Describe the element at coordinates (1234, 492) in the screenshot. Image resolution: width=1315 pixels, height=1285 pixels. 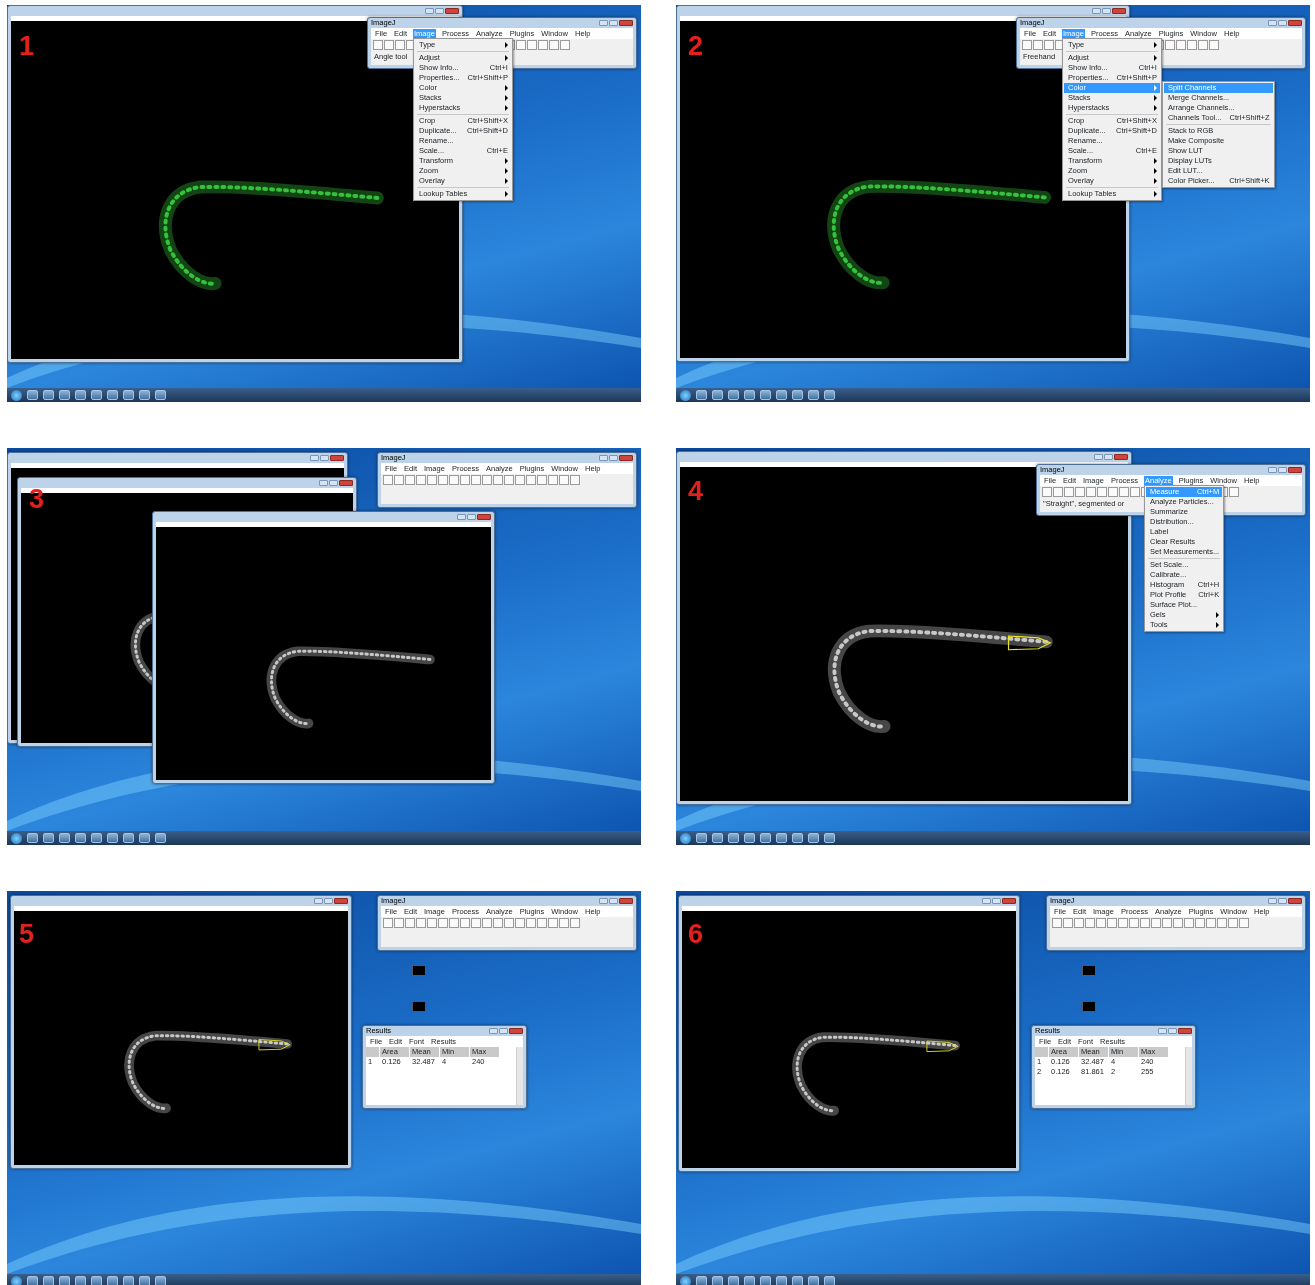
I see `tool-icon` at that location.